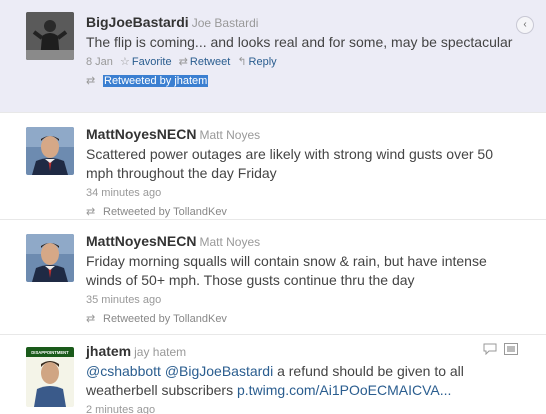  I want to click on mention-link: @cshabbott, so click(123, 371).